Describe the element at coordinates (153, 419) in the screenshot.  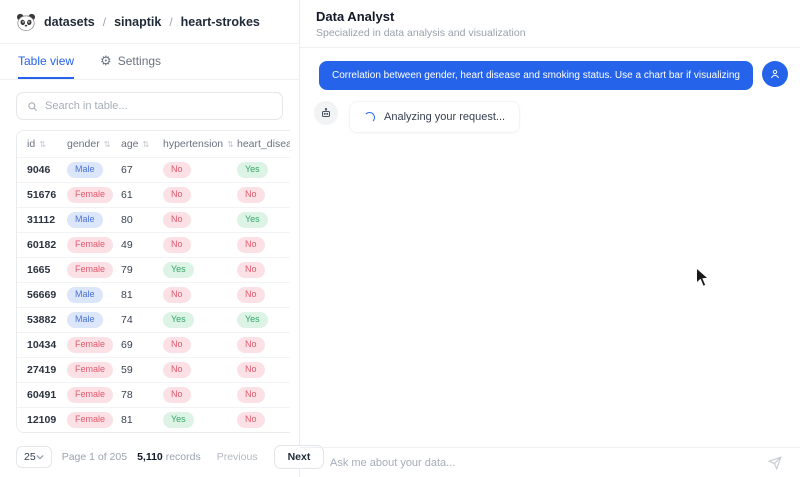
I see `table-row: 12109 Female 81 Yes No` at that location.